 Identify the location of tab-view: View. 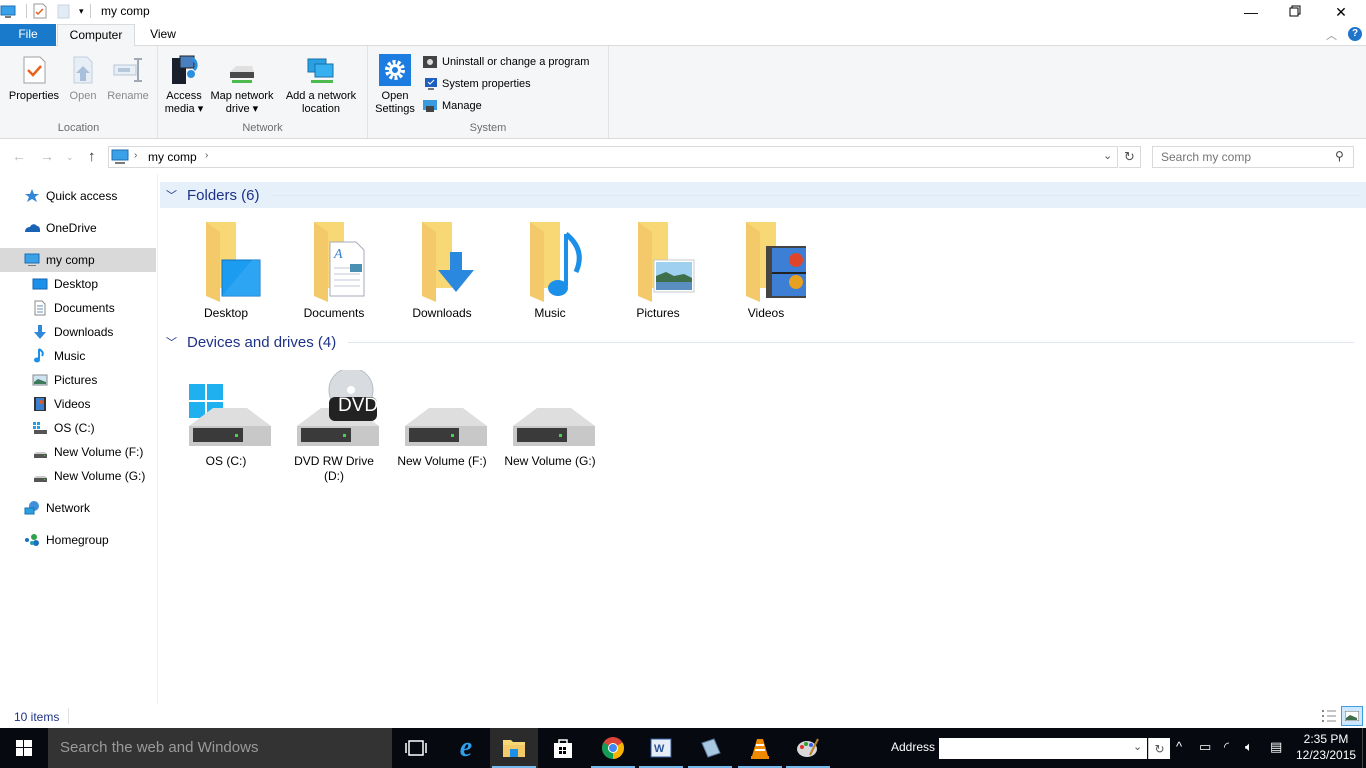
(163, 35).